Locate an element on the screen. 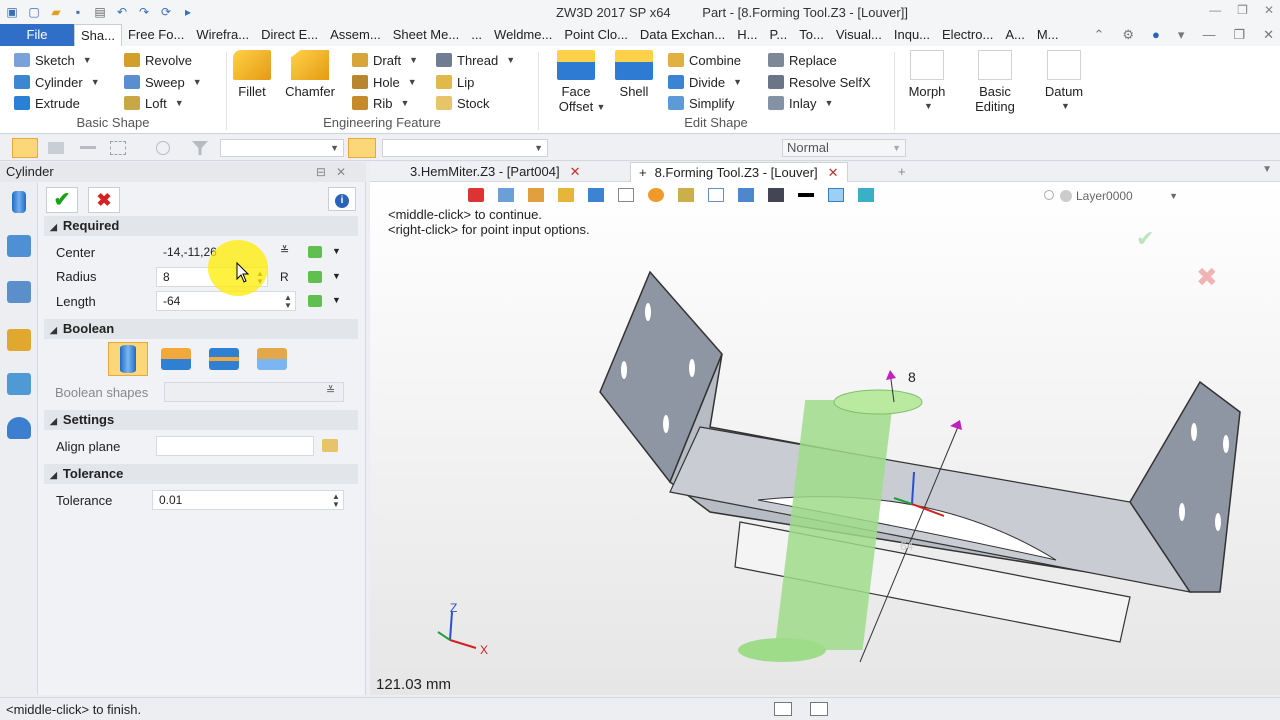 Image resolution: width=1280 pixels, height=720 pixels. draft-button: Draft ▼ is located at coordinates (385, 60).